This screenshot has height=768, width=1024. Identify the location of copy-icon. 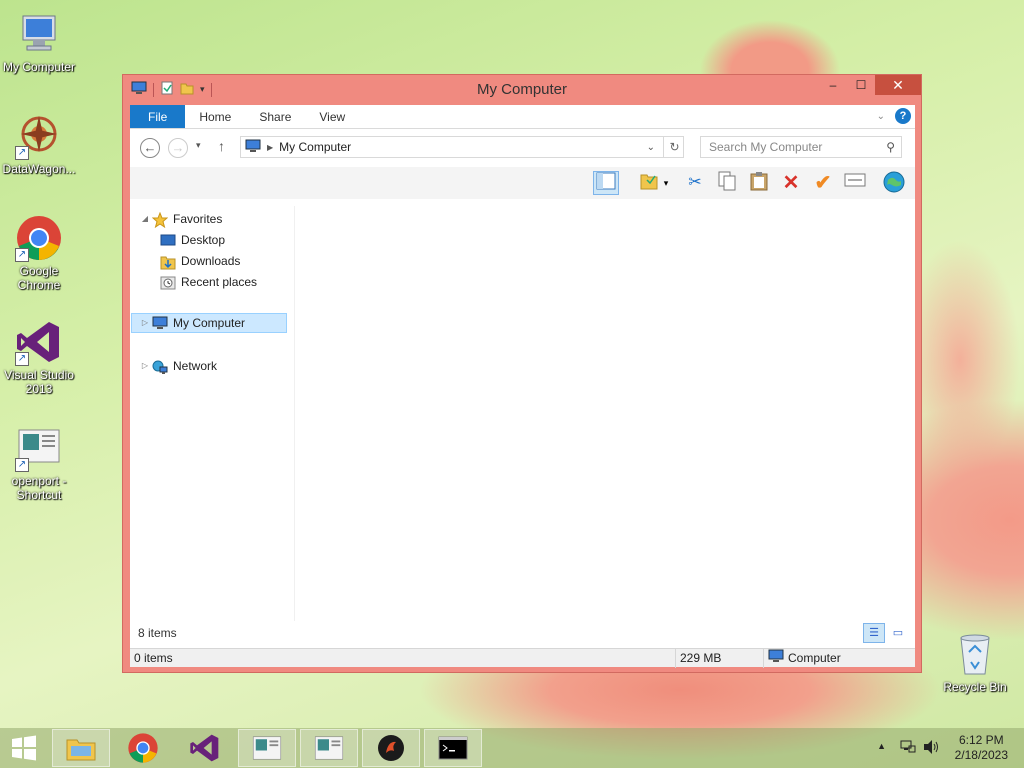
(727, 183).